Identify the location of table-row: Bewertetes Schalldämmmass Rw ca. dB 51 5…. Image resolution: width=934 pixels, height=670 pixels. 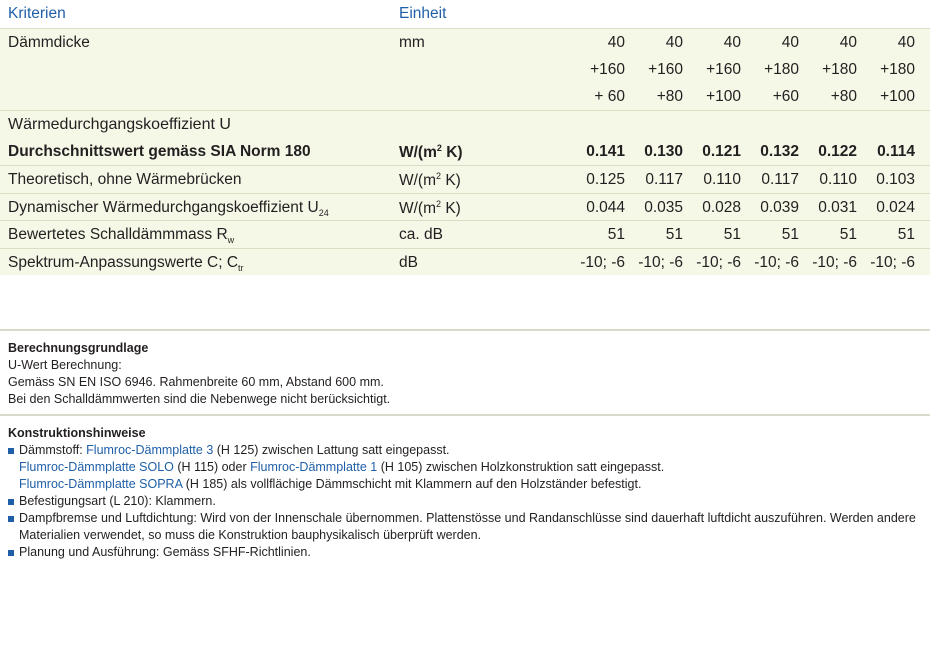
(465, 234).